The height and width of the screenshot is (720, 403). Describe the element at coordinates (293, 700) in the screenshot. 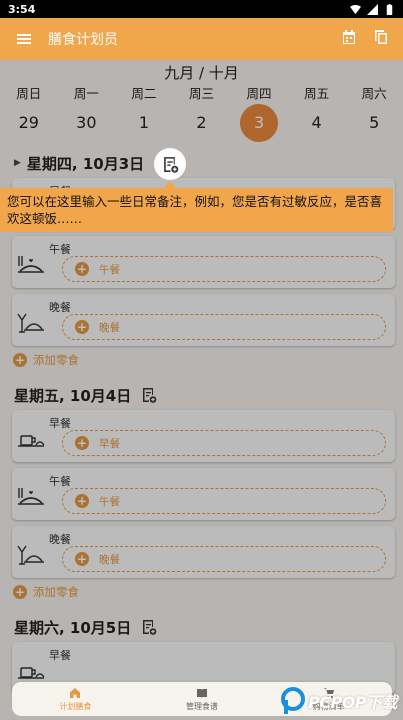

I see `watermark-logo-icon` at that location.